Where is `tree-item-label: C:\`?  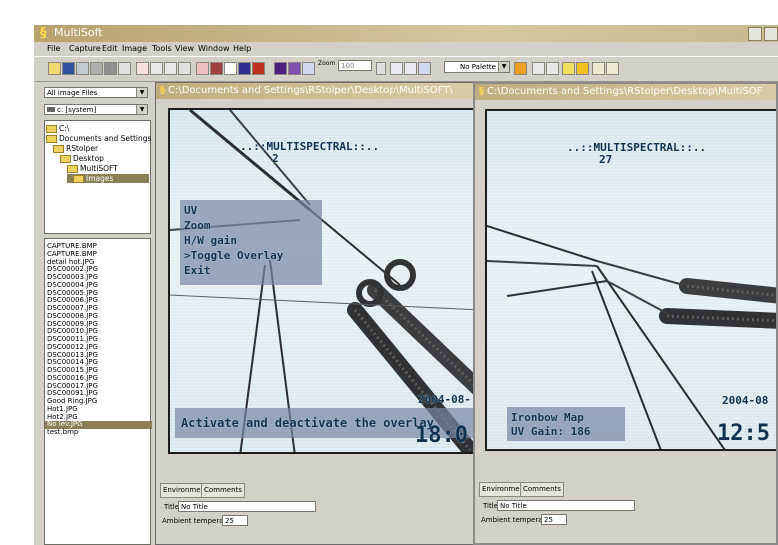 tree-item-label: C:\ is located at coordinates (64, 128).